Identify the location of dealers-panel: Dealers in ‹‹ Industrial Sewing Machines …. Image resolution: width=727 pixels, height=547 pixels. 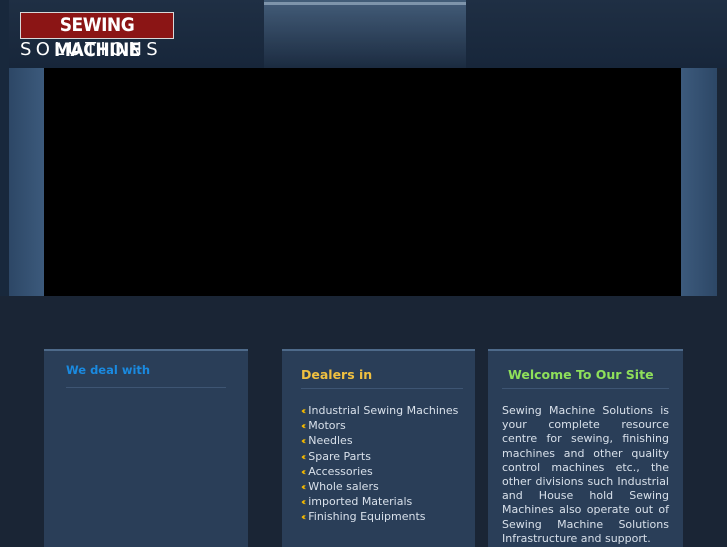
(378, 448).